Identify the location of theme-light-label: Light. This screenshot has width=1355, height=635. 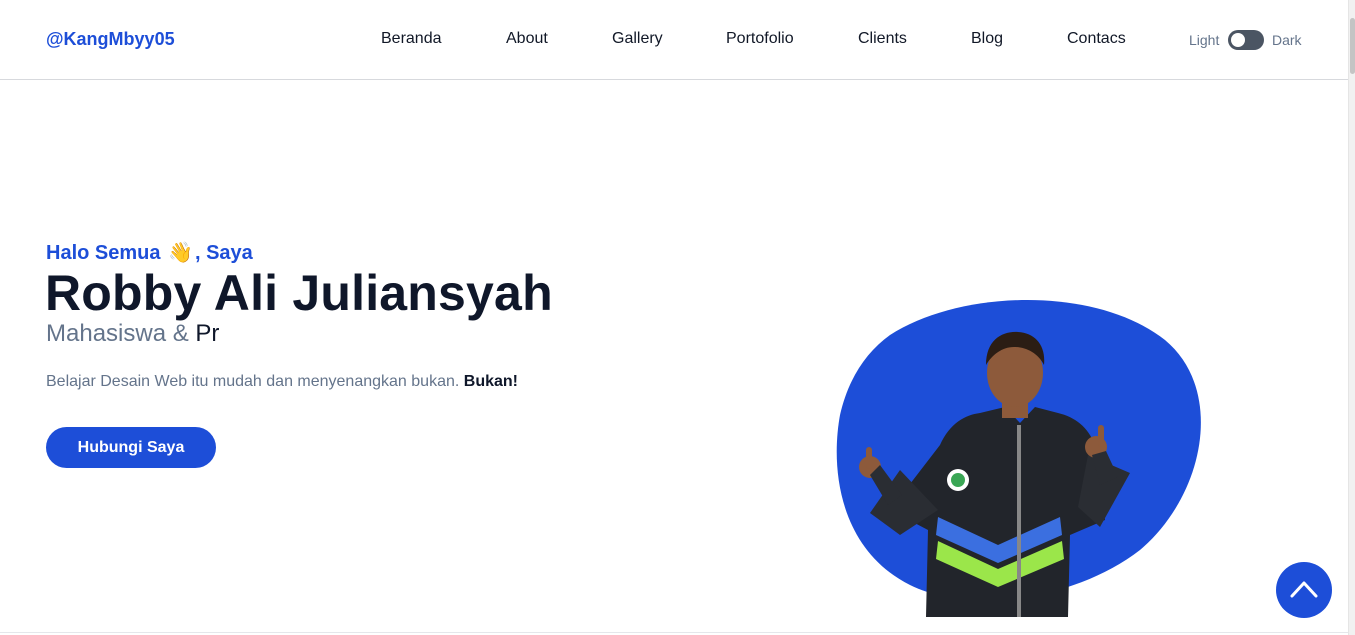
(1204, 40).